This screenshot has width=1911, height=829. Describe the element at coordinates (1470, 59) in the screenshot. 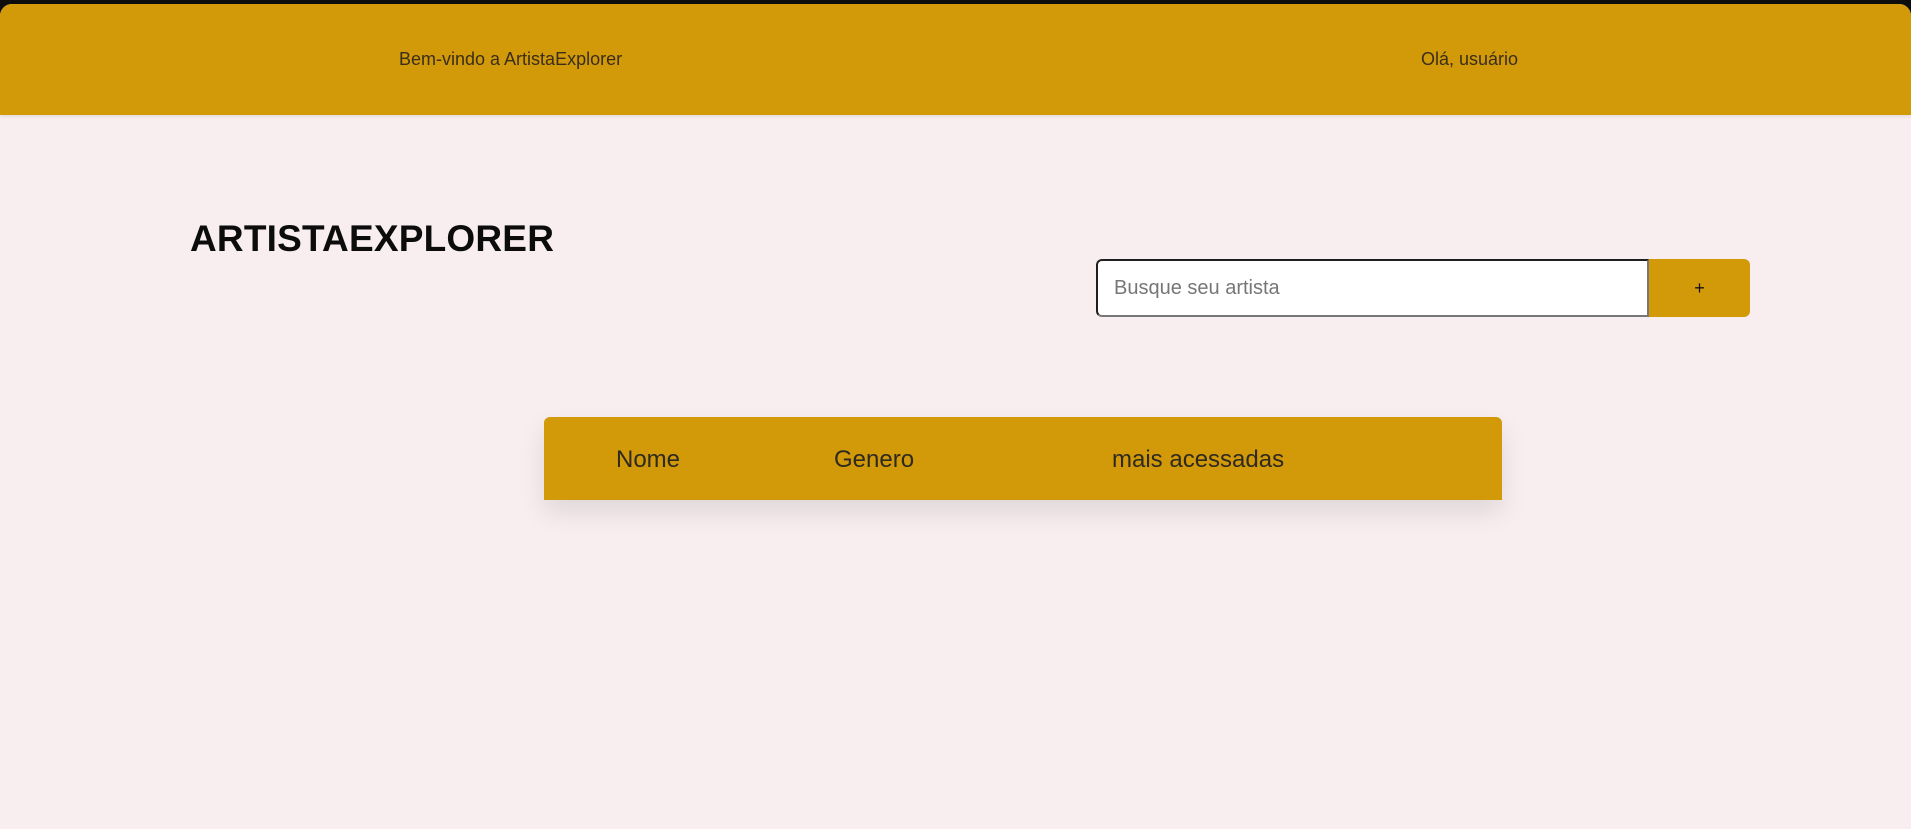

I see `user-greeting: Olá, usuário` at that location.